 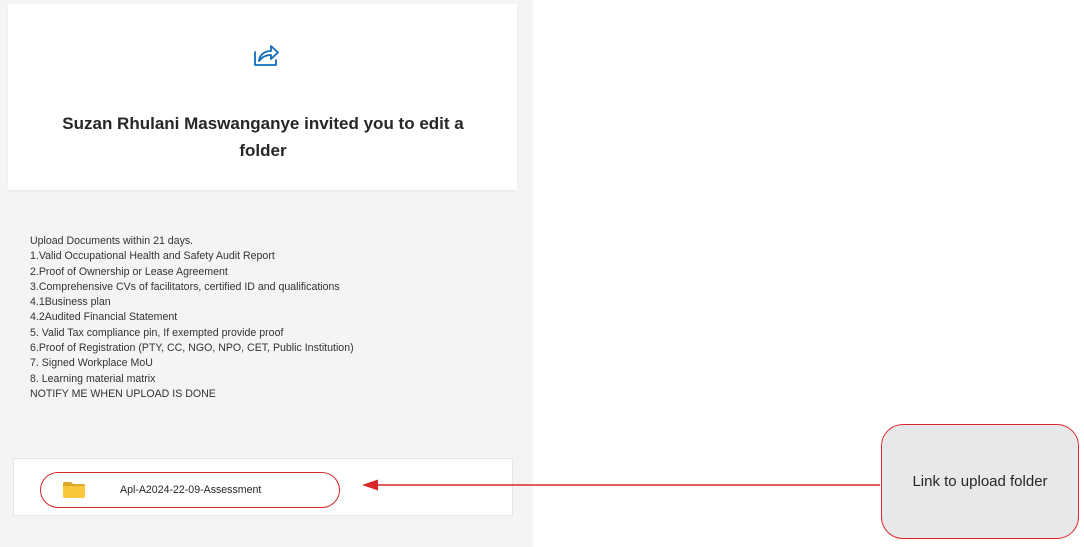 What do you see at coordinates (190, 490) in the screenshot?
I see `folder-highlight-annotation` at bounding box center [190, 490].